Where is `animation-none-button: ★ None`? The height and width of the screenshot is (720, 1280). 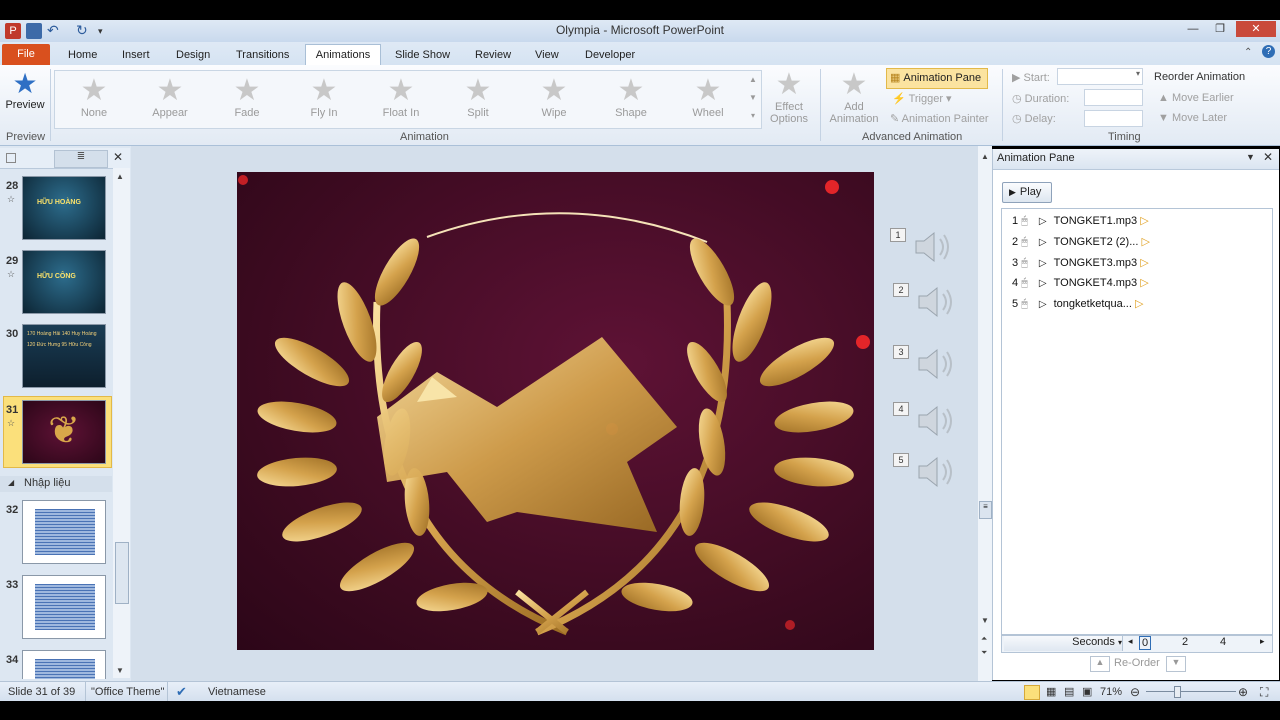 animation-none-button: ★ None is located at coordinates (94, 97).